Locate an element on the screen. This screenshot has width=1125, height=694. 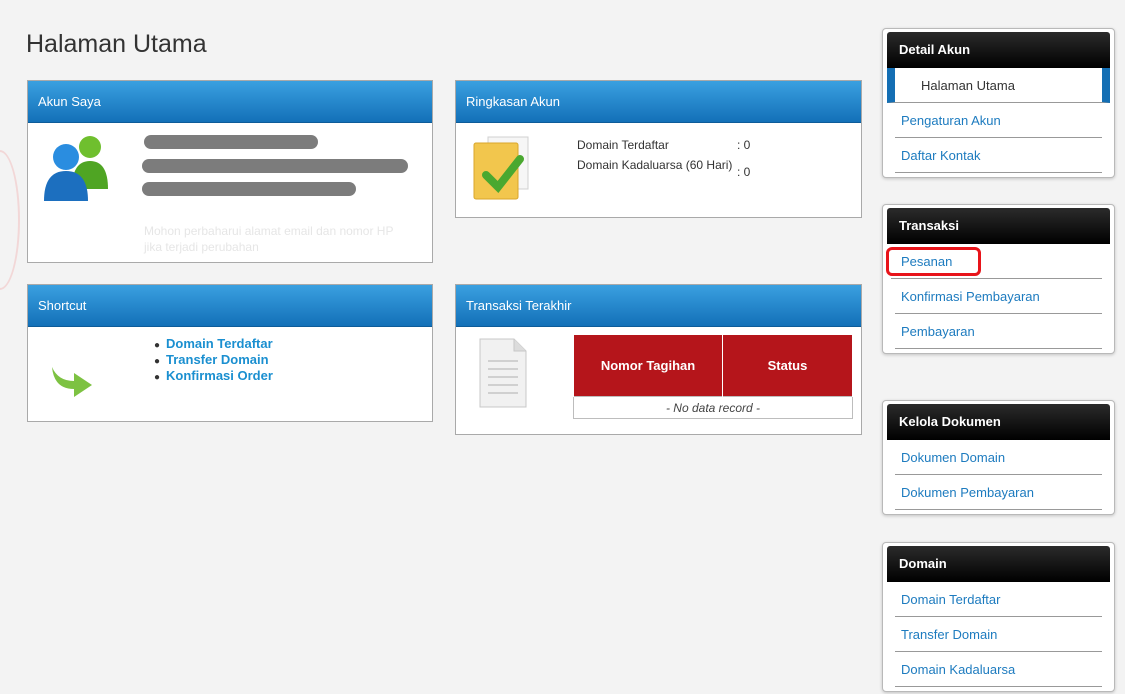
sidebar-header-kelola-dokumen: Kelola Dokumen is located at coordinates (998, 422).